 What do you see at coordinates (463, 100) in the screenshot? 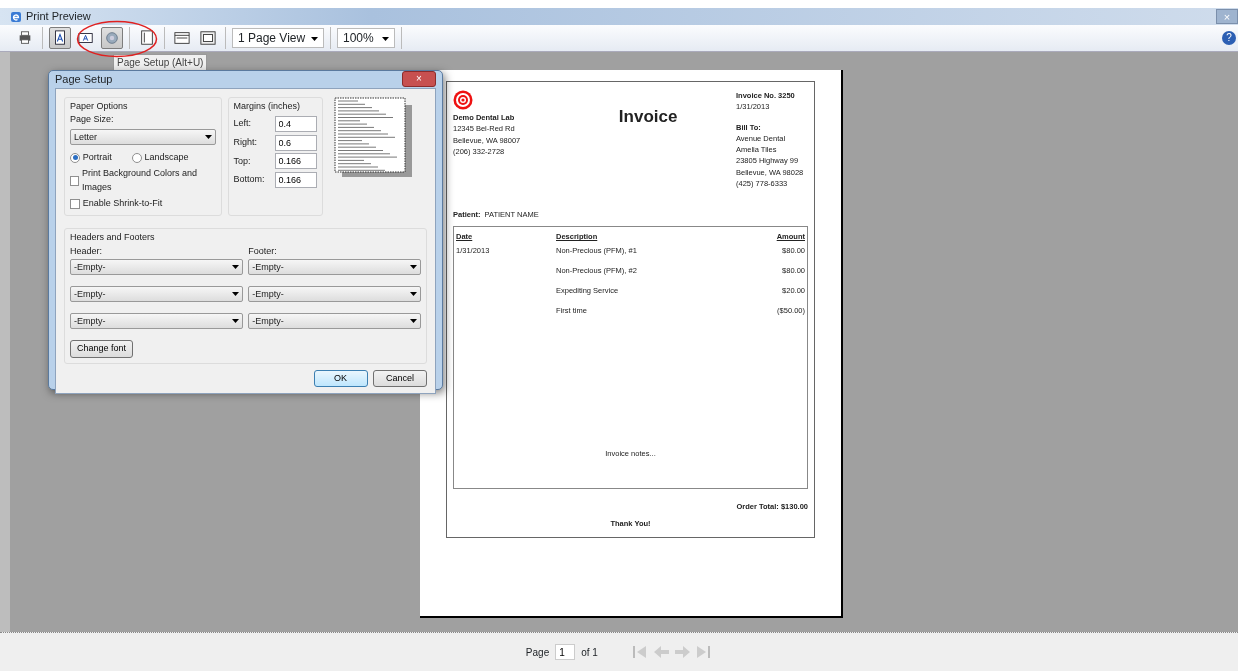
I see `target-logo-icon` at bounding box center [463, 100].